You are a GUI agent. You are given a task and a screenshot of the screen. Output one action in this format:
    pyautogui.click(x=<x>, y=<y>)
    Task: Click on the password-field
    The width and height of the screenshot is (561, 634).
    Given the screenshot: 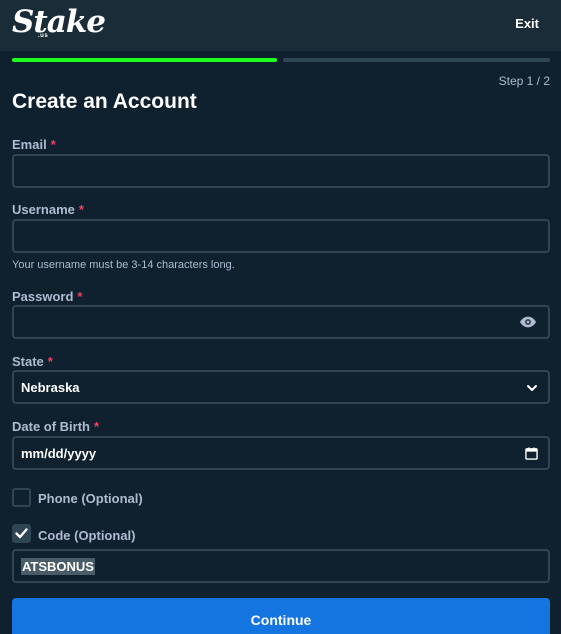 What is the action you would take?
    pyautogui.click(x=281, y=322)
    